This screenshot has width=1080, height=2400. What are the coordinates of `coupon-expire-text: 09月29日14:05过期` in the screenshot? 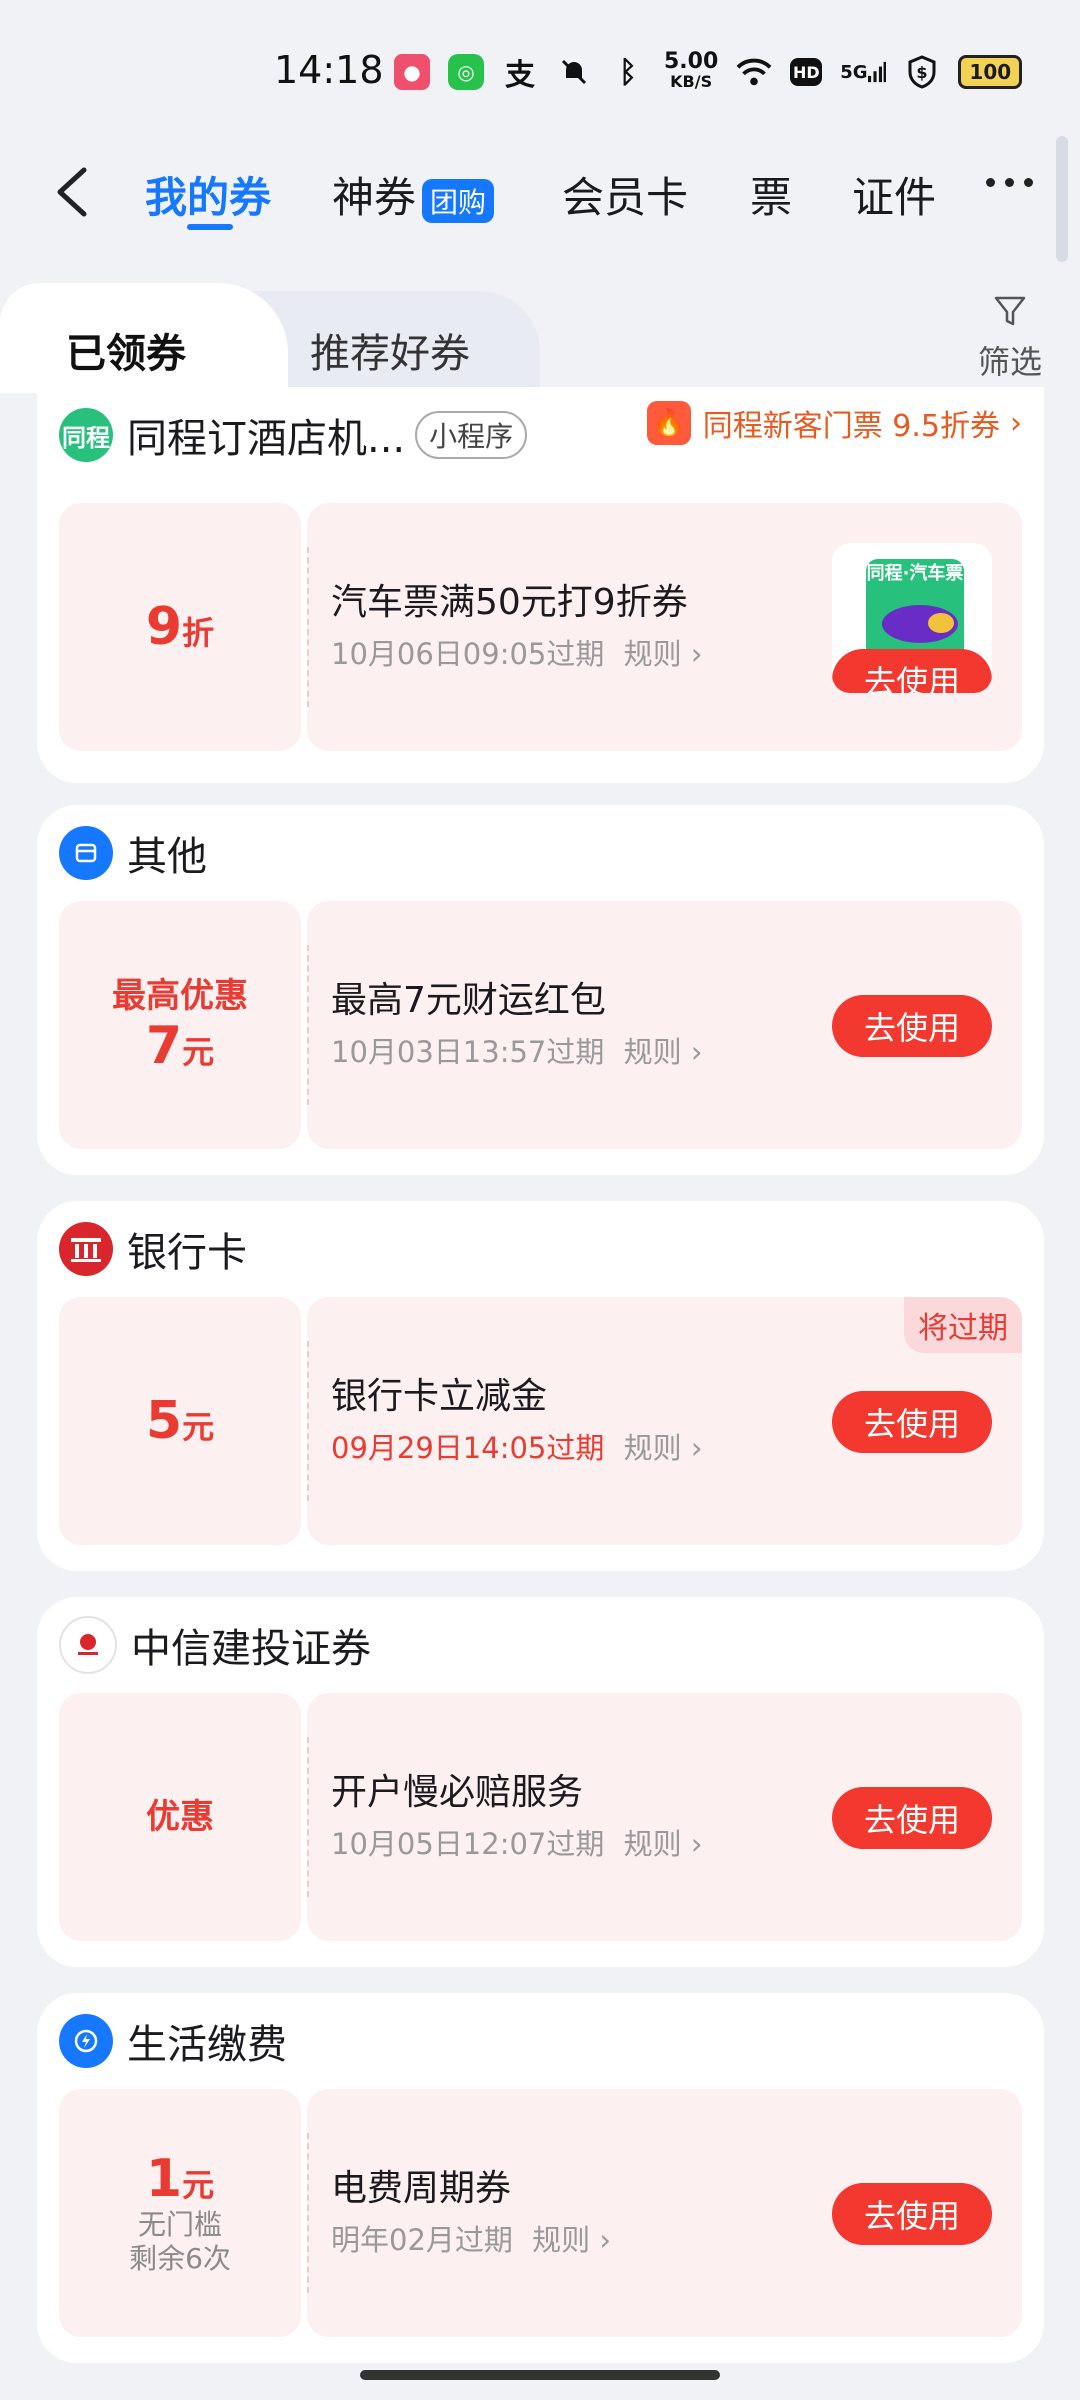 It's located at (468, 1448).